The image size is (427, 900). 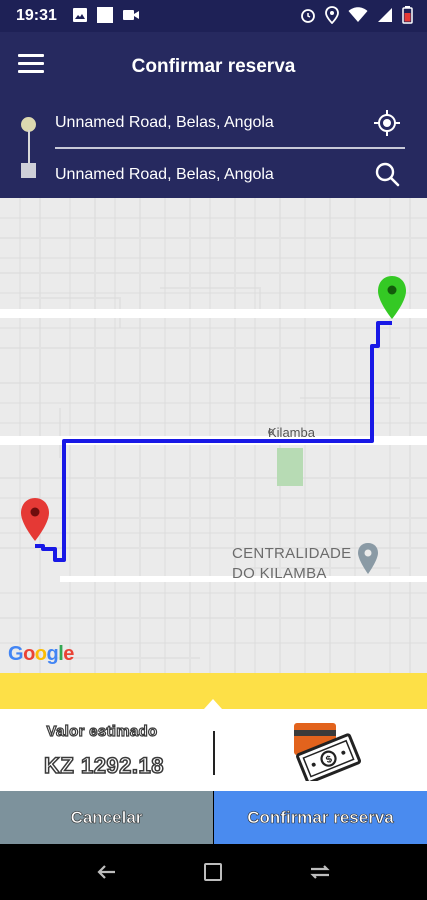 What do you see at coordinates (230, 148) in the screenshot?
I see `address-divider` at bounding box center [230, 148].